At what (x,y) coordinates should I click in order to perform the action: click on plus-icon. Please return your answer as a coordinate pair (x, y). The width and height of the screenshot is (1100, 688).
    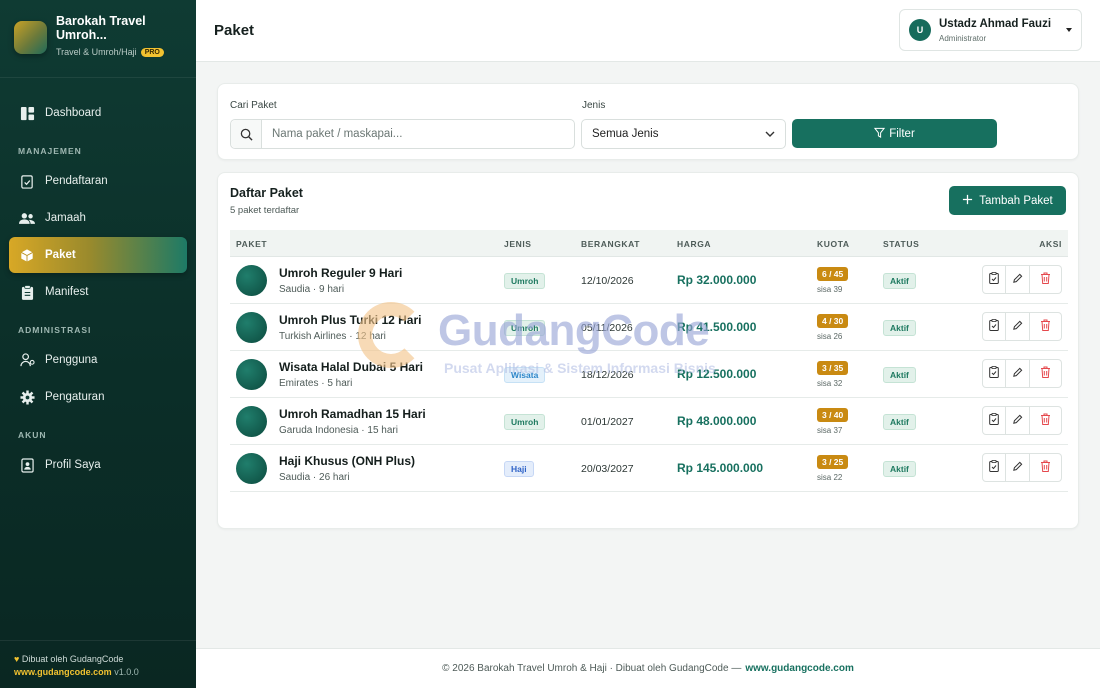
    Looking at the image, I should click on (967, 201).